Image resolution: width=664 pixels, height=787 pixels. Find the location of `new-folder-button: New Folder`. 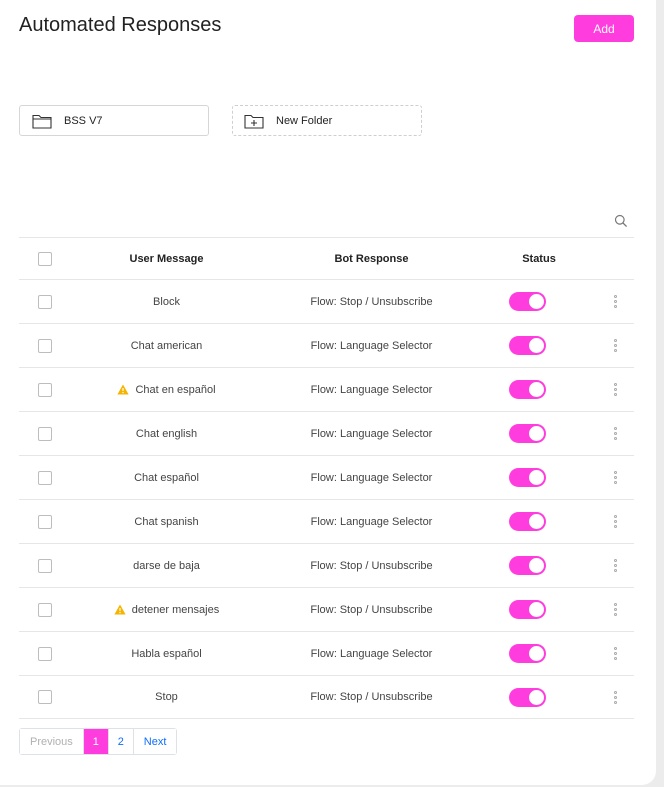

new-folder-button: New Folder is located at coordinates (327, 120).